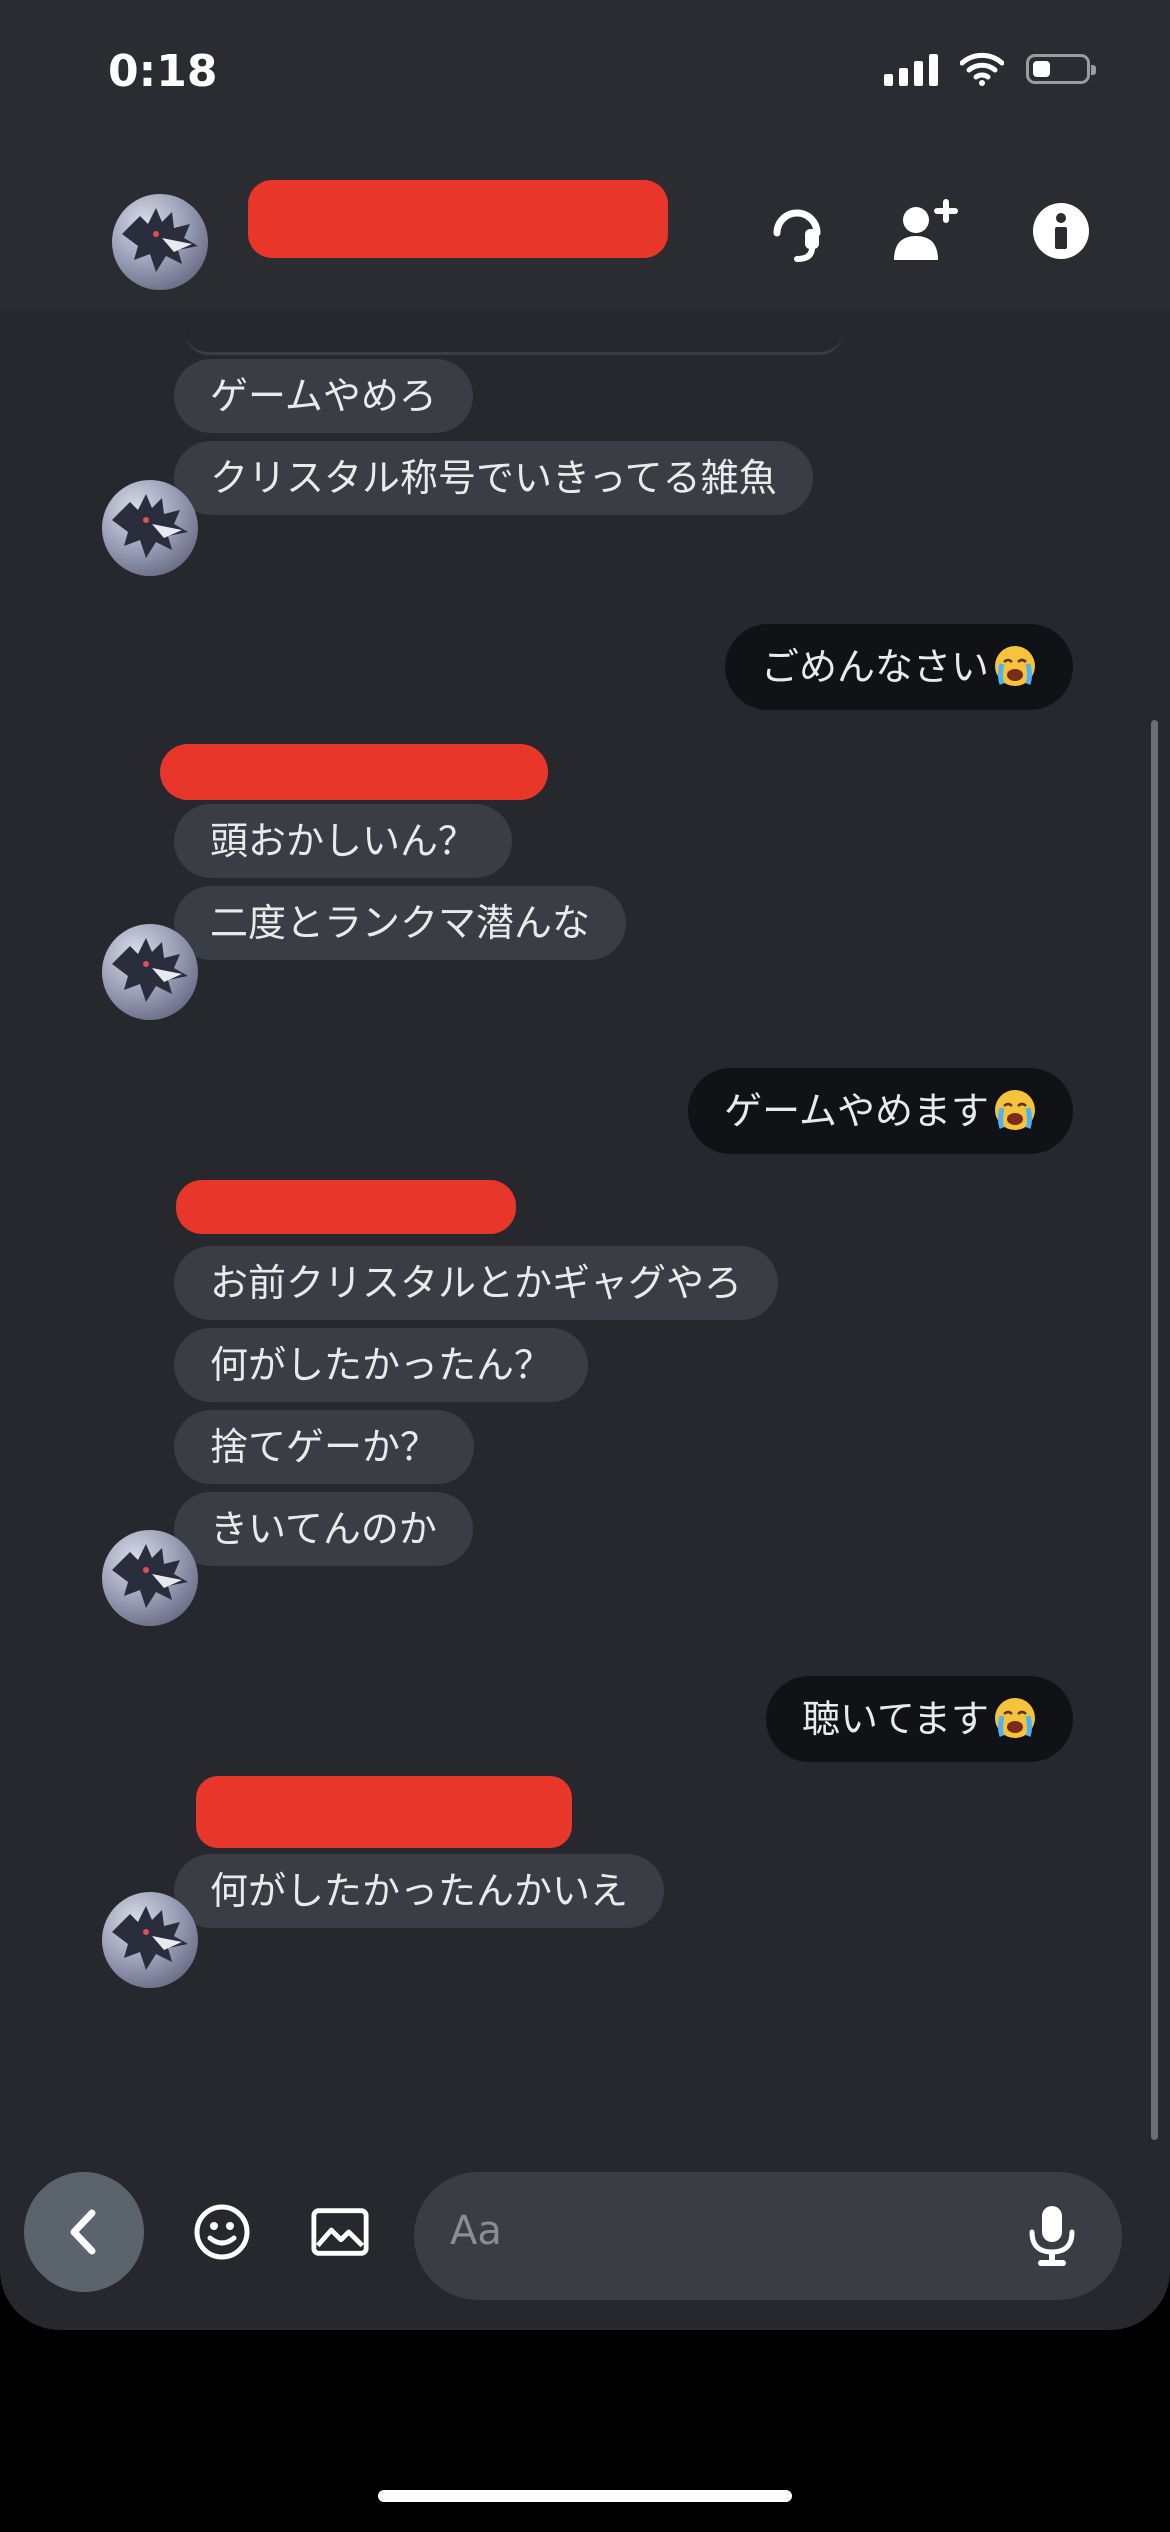 The image size is (1170, 2532). I want to click on composer-bar: Aa, so click(585, 2240).